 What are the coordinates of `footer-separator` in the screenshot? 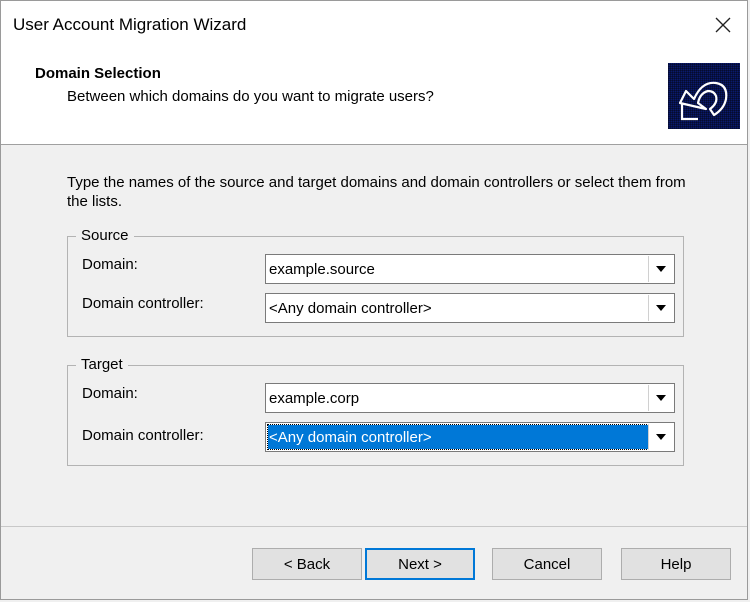 It's located at (374, 526).